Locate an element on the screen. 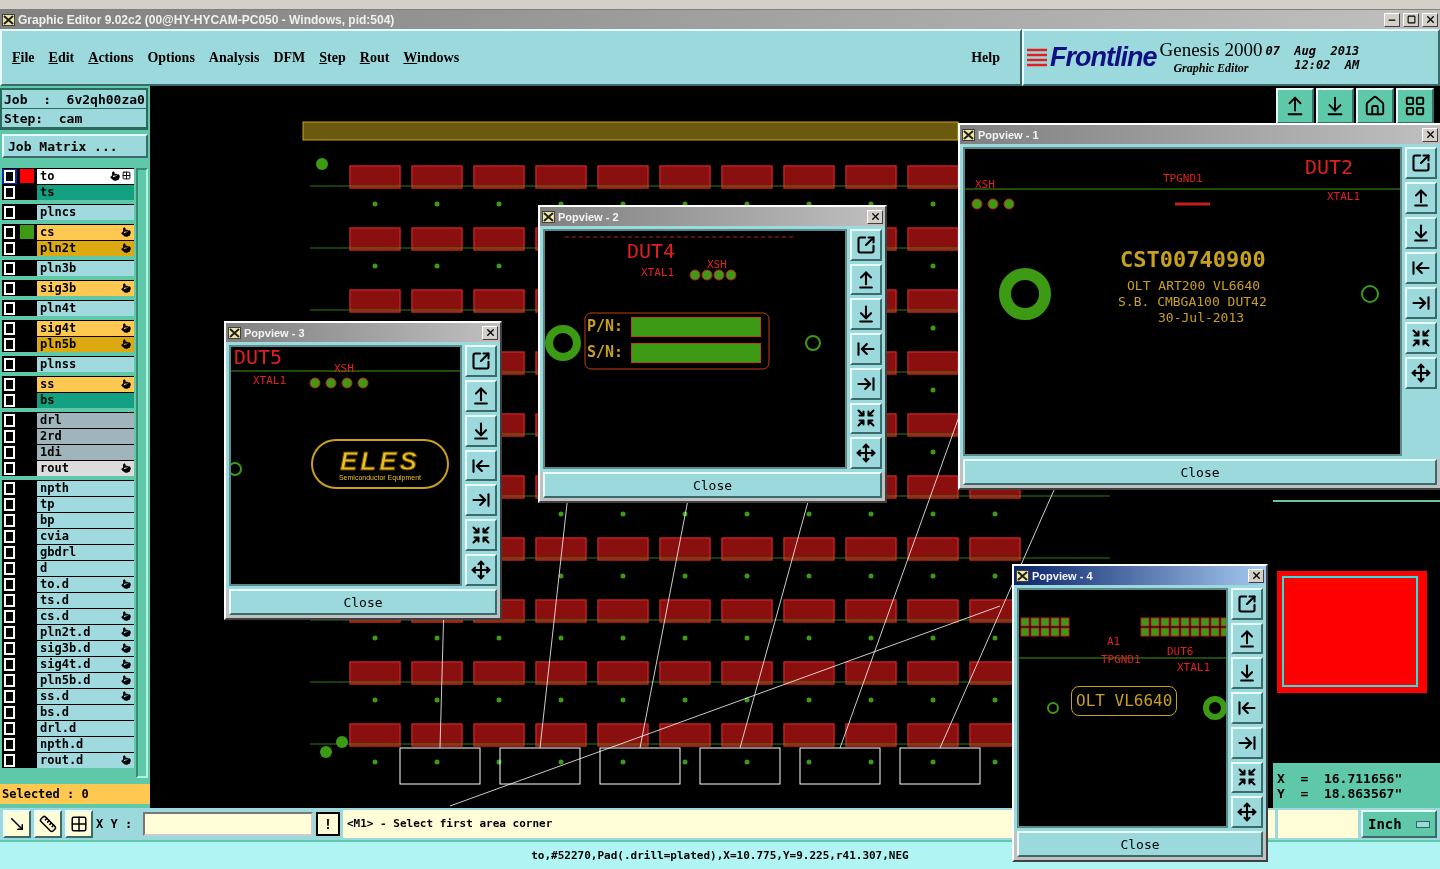  scrollbar is located at coordinates (142, 473).